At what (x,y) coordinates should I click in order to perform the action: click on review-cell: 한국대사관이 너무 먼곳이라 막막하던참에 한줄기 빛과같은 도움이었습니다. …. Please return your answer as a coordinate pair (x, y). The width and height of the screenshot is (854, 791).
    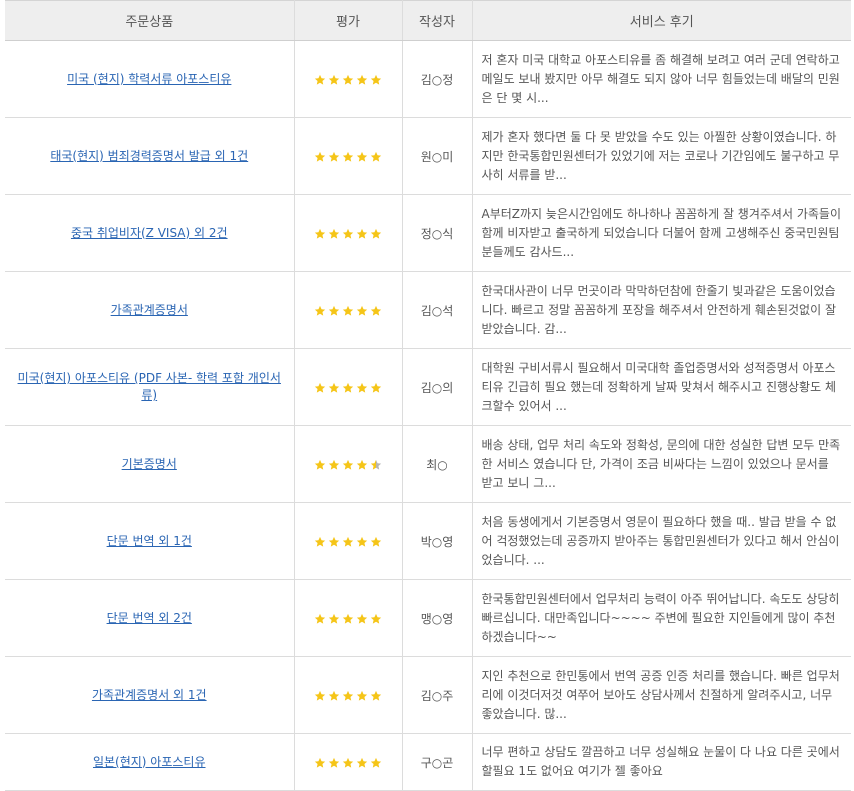
    Looking at the image, I should click on (661, 310).